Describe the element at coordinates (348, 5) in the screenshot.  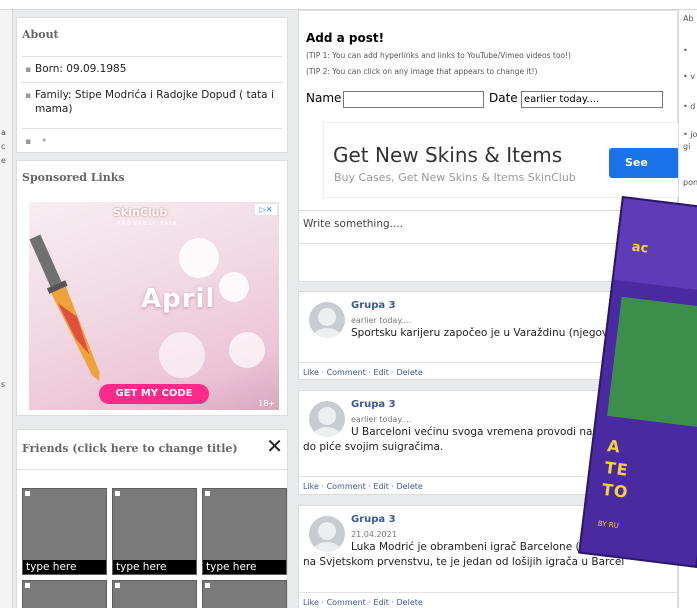
I see `top-strip` at that location.